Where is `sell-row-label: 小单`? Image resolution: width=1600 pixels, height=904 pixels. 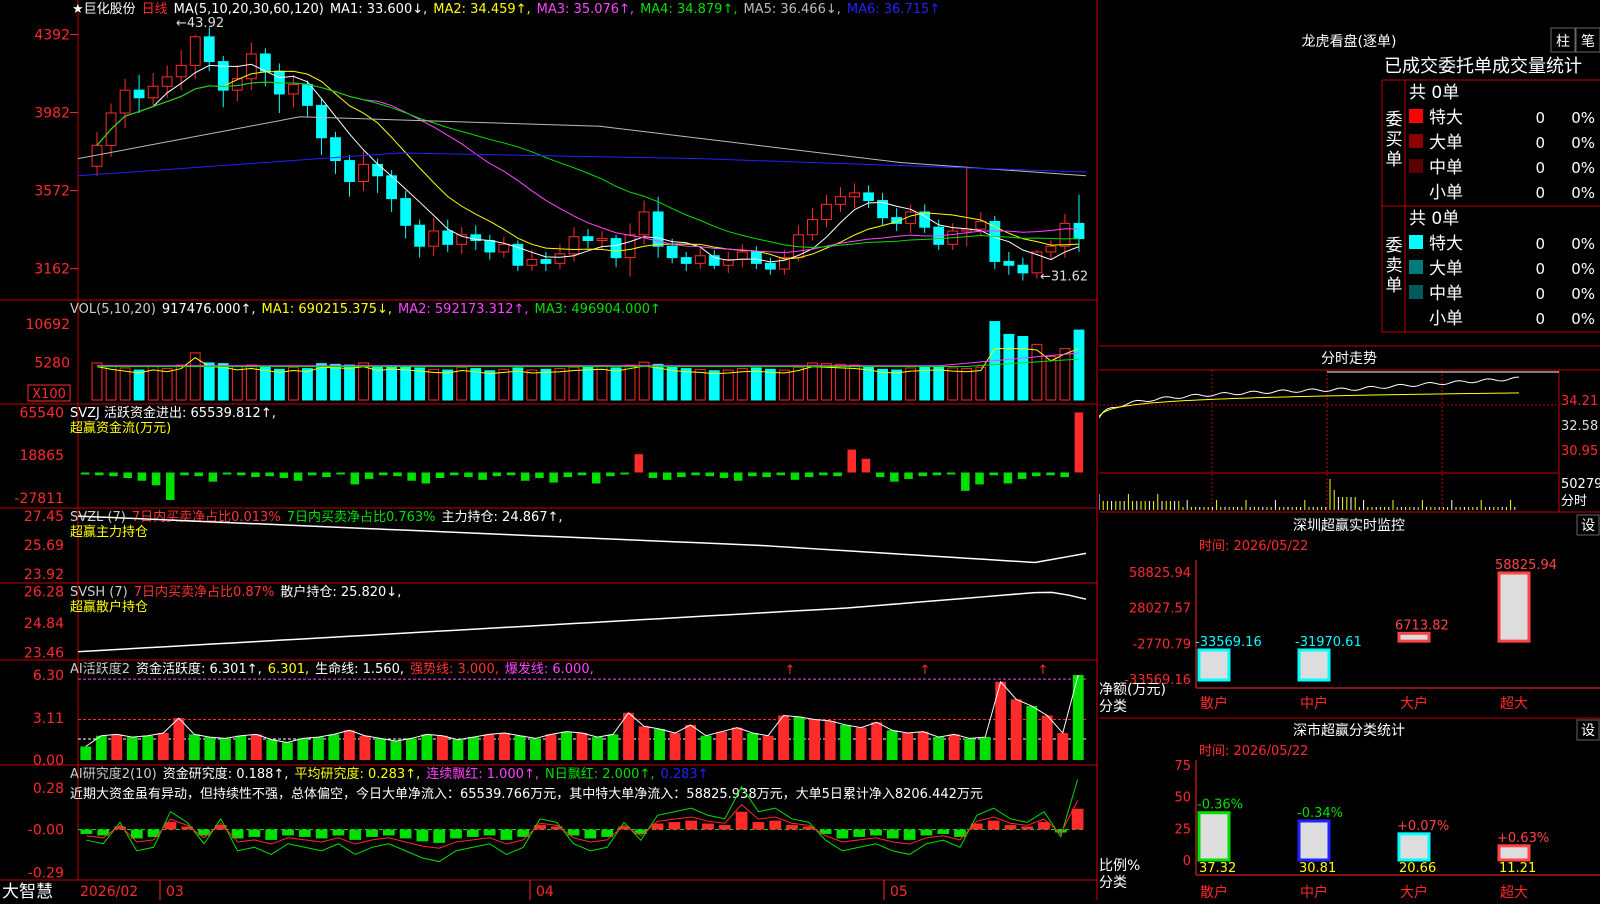
sell-row-label: 小单 is located at coordinates (1446, 319).